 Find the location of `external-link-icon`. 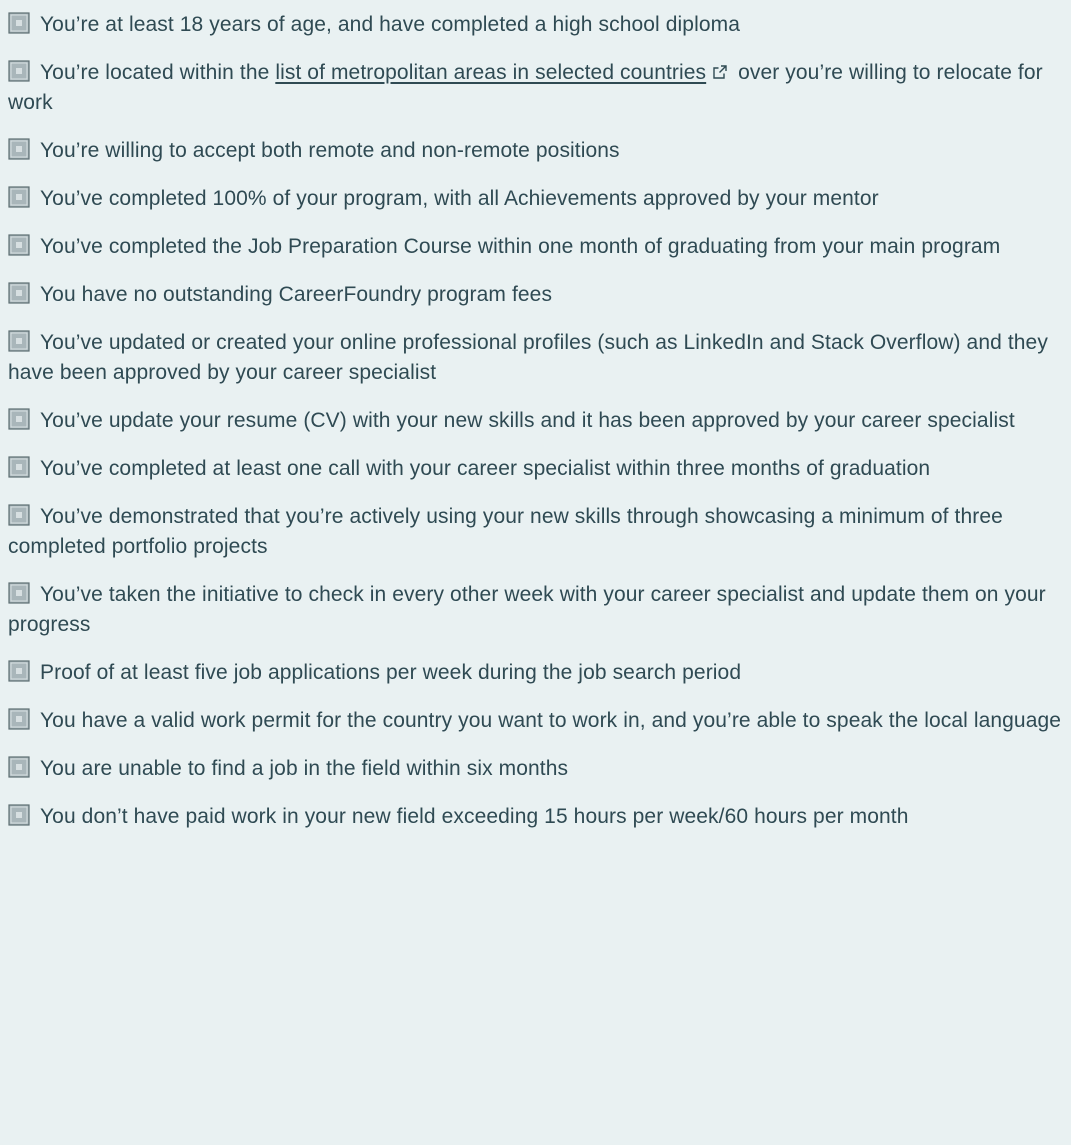

external-link-icon is located at coordinates (720, 72).